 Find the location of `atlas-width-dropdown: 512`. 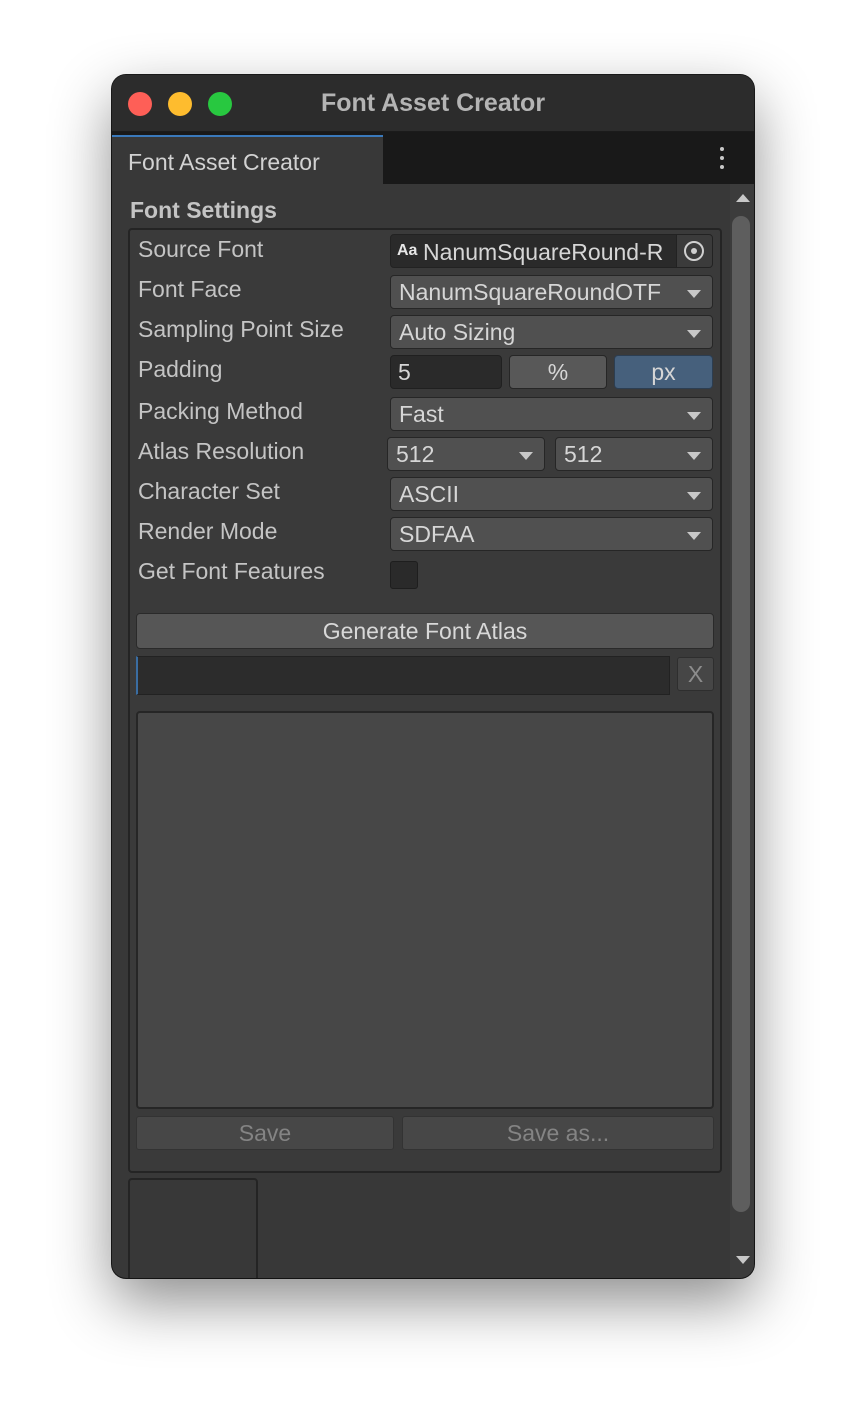

atlas-width-dropdown: 512 is located at coordinates (466, 454).